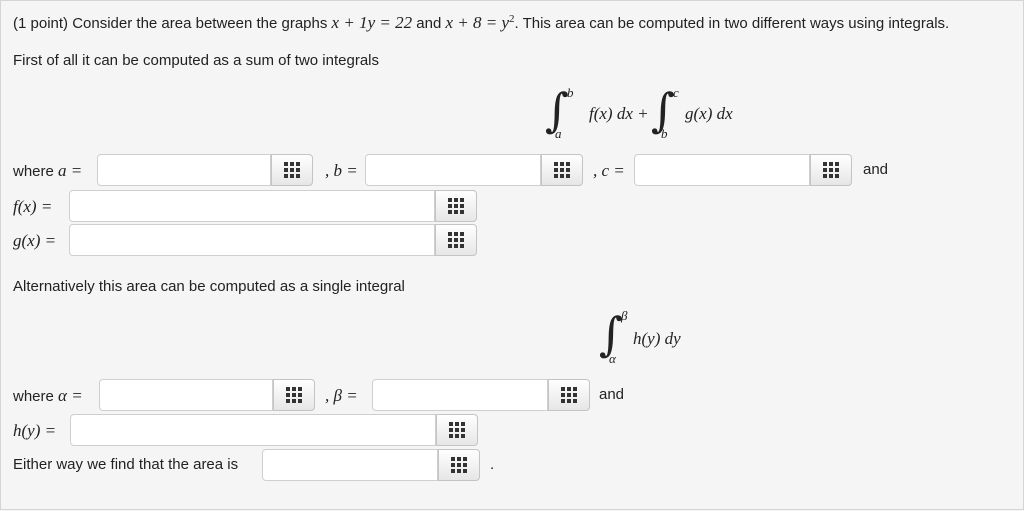  What do you see at coordinates (252, 240) in the screenshot?
I see `g-input` at bounding box center [252, 240].